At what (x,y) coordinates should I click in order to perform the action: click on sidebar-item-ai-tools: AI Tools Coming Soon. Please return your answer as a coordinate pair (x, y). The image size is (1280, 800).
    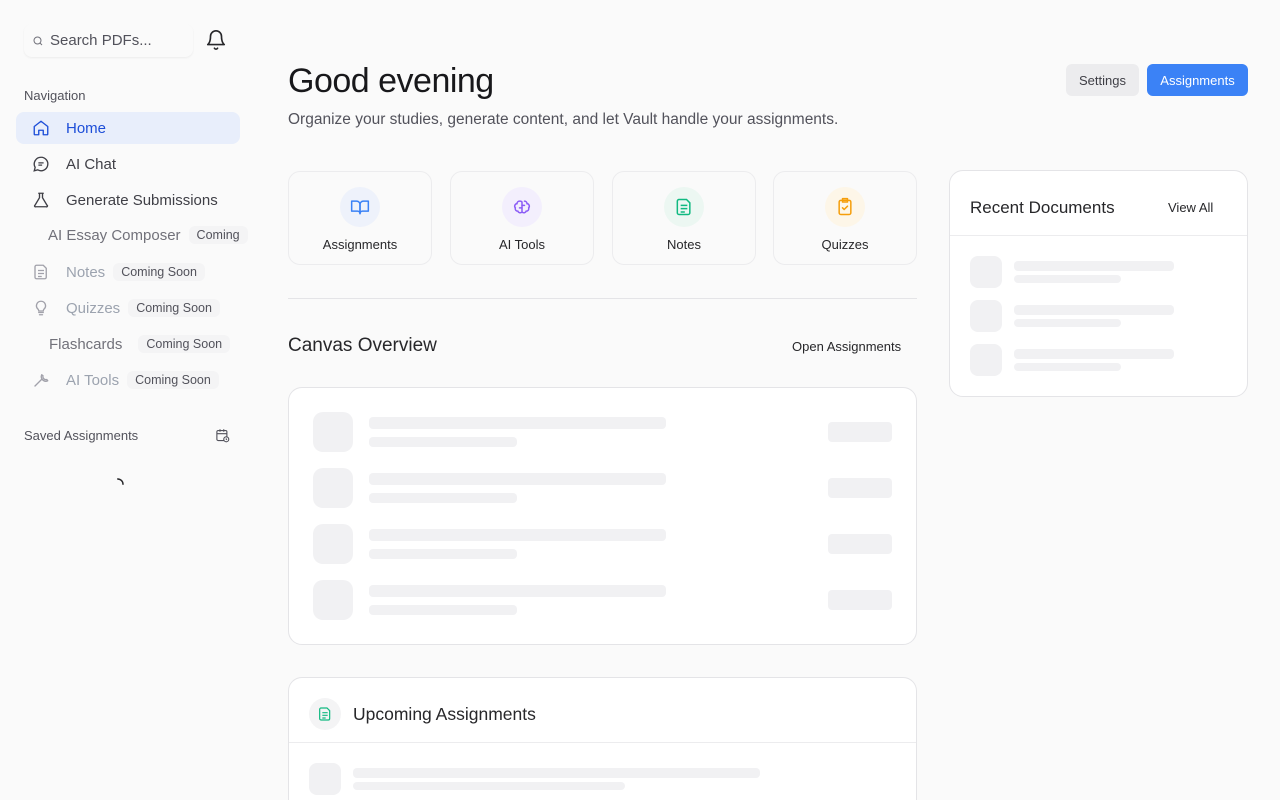
    Looking at the image, I should click on (128, 380).